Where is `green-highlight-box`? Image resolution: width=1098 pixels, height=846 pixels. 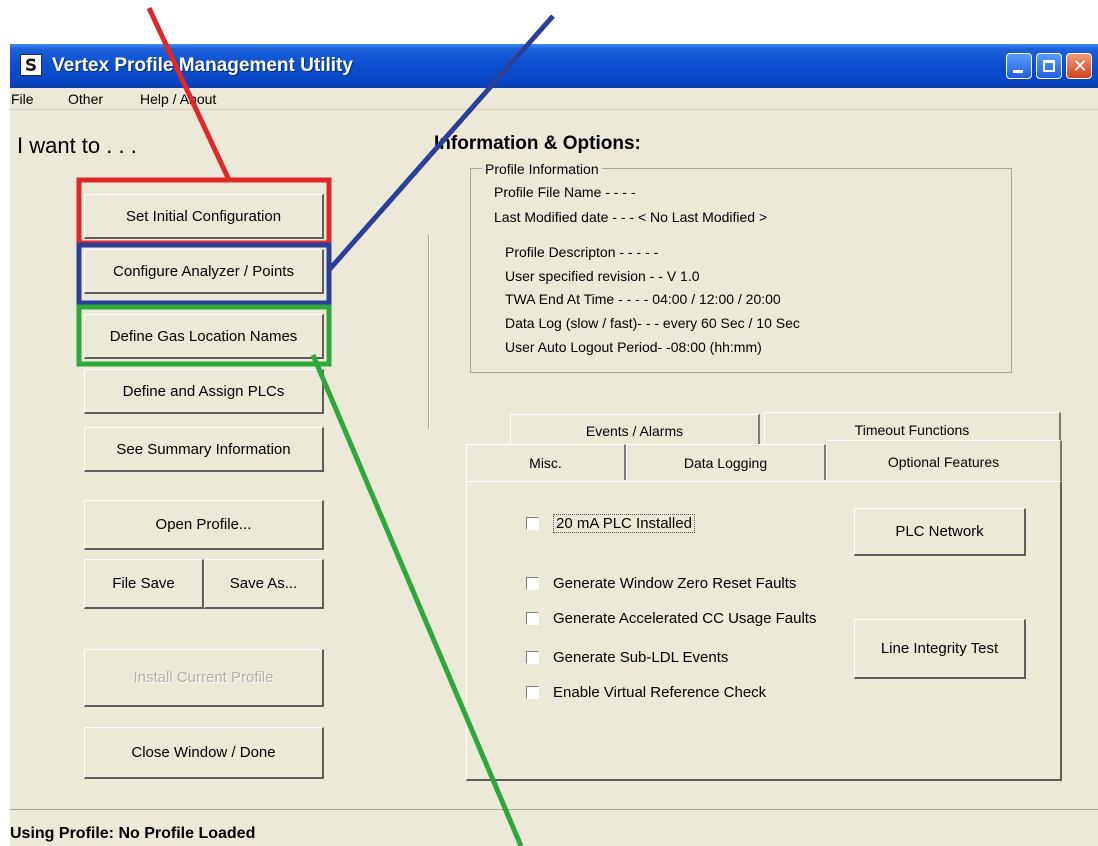 green-highlight-box is located at coordinates (204, 335).